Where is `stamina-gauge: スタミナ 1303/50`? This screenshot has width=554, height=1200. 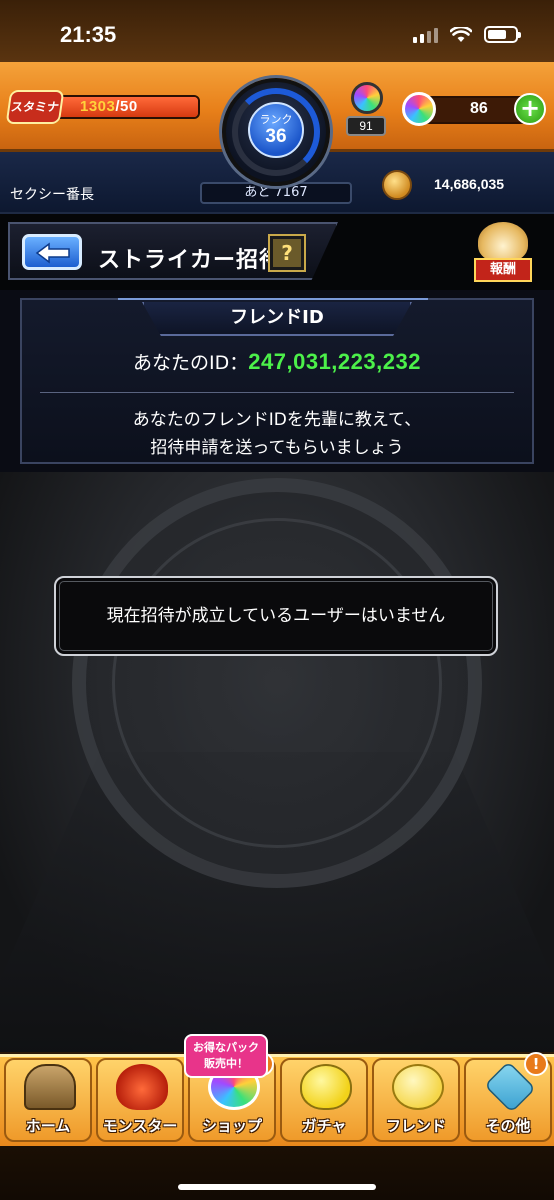
stamina-gauge: スタミナ 1303/50 is located at coordinates (102, 107).